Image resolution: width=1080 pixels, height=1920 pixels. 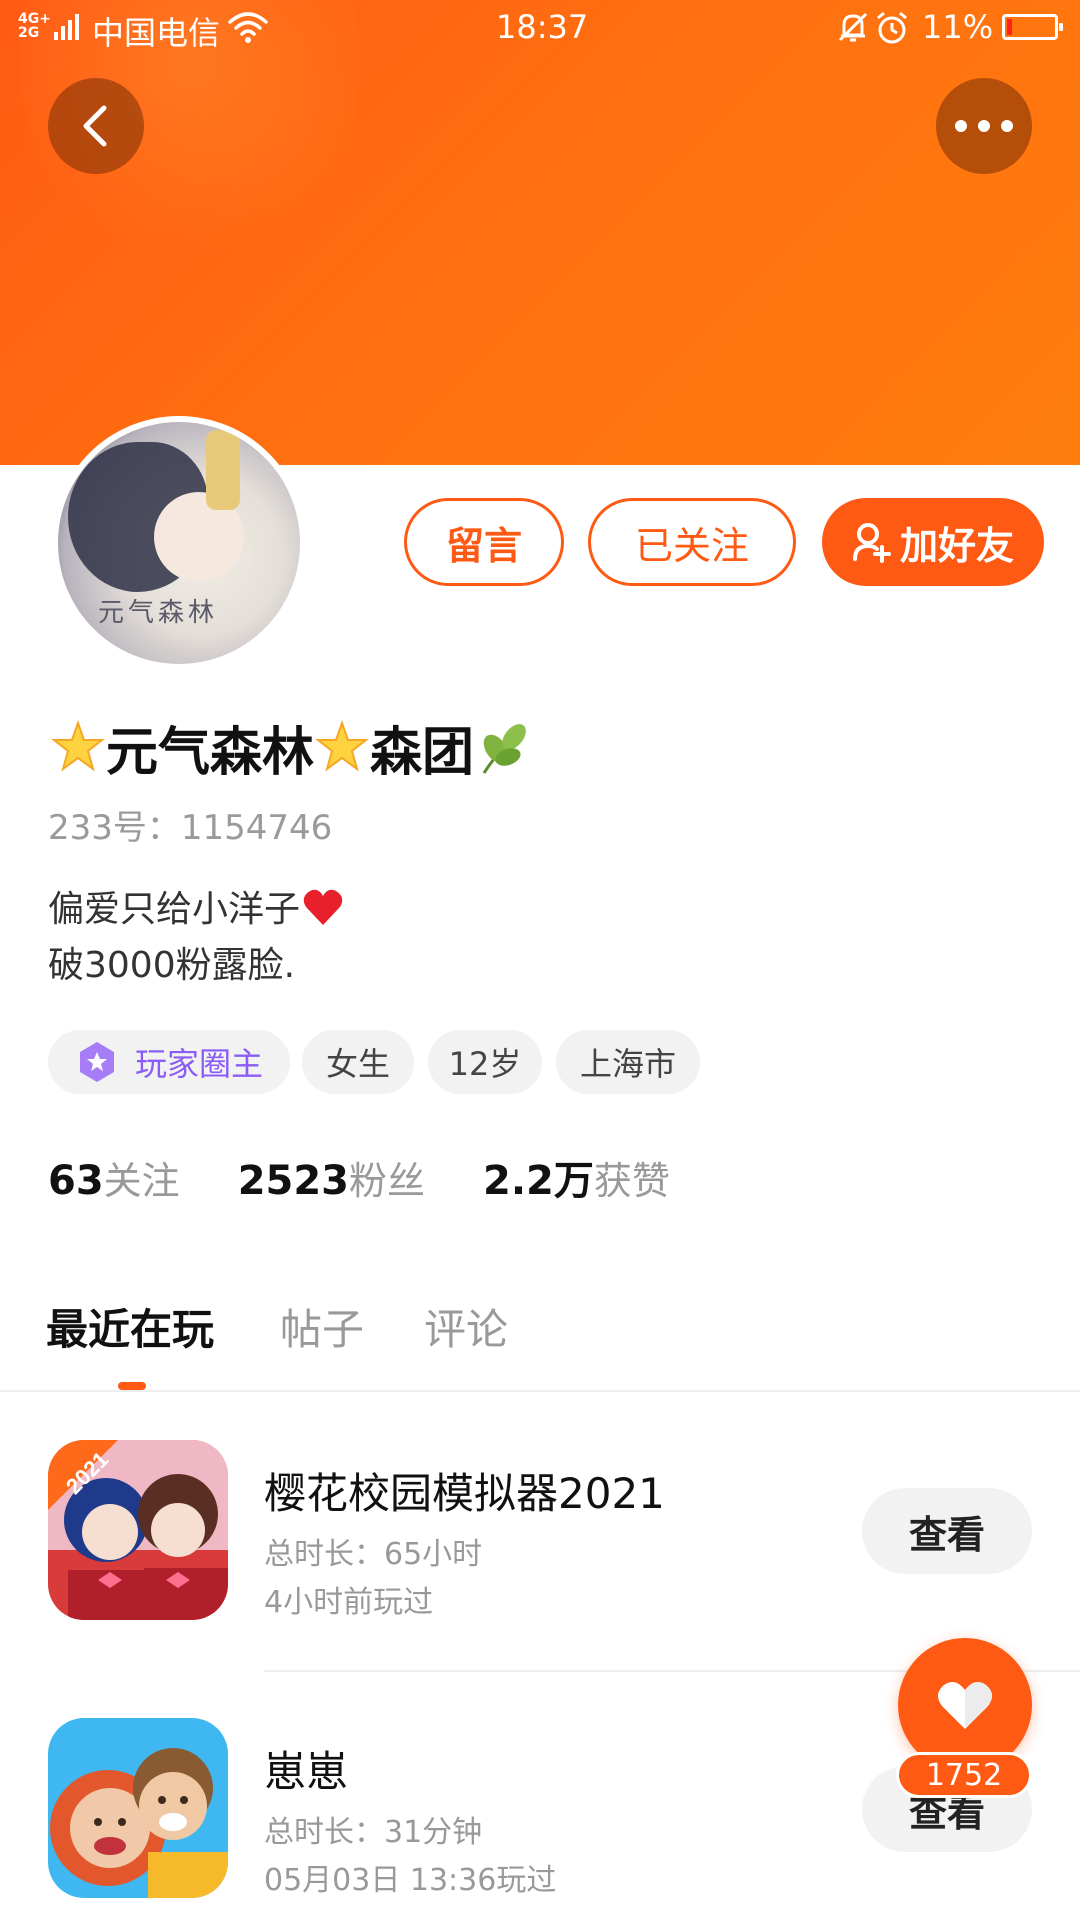 What do you see at coordinates (387, 1181) in the screenshot?
I see `fans-label: 粉丝` at bounding box center [387, 1181].